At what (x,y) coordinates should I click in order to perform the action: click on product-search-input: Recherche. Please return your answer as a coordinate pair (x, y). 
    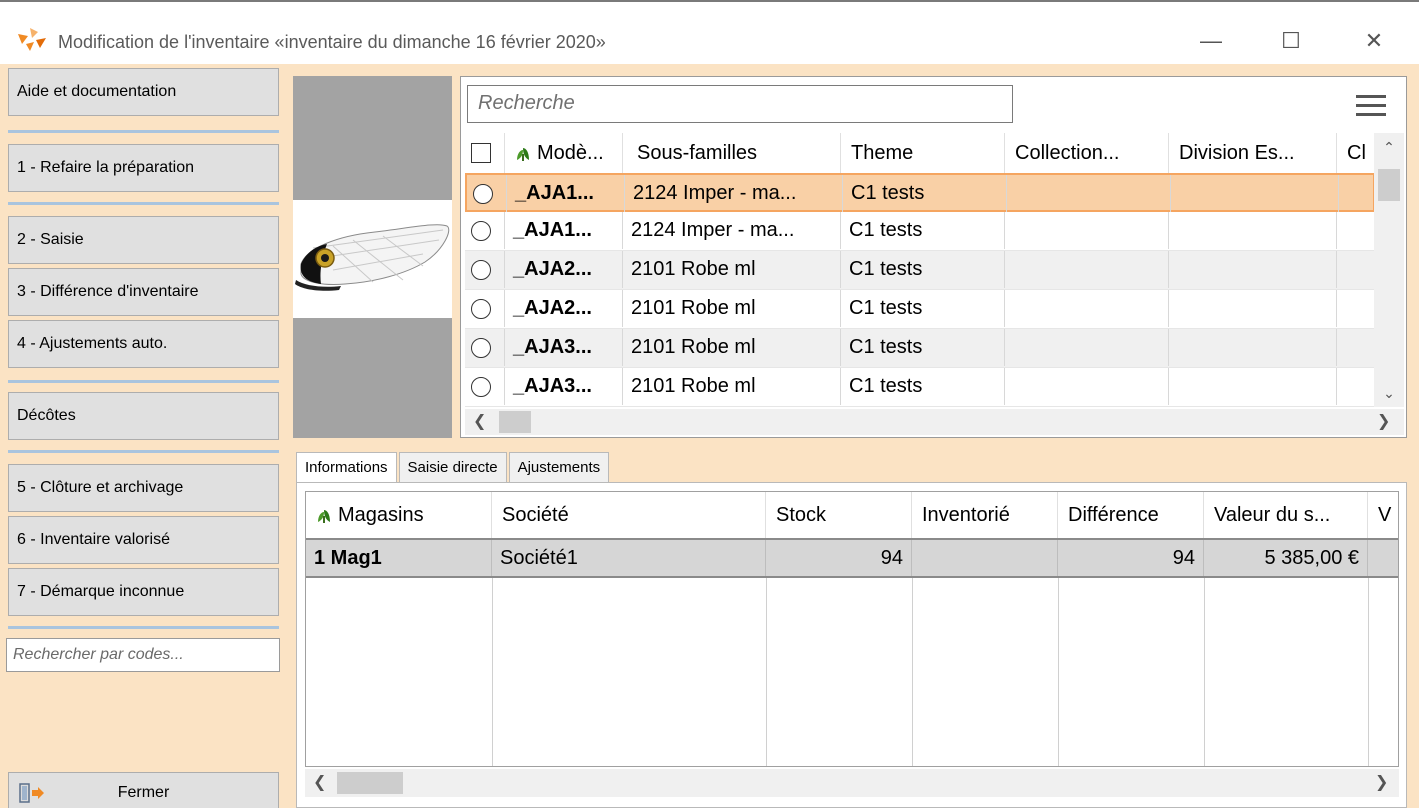
    Looking at the image, I should click on (740, 104).